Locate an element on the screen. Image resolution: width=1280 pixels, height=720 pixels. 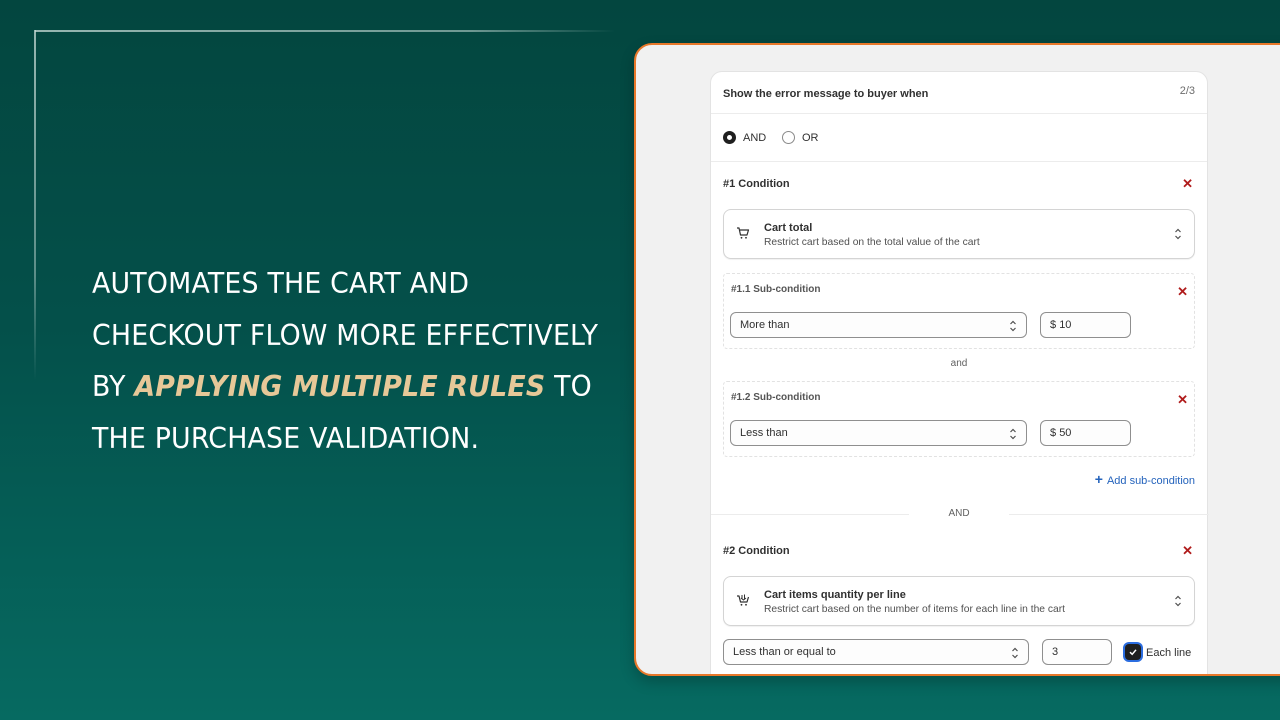
condition-joiner-divider: AND is located at coordinates (960, 515).